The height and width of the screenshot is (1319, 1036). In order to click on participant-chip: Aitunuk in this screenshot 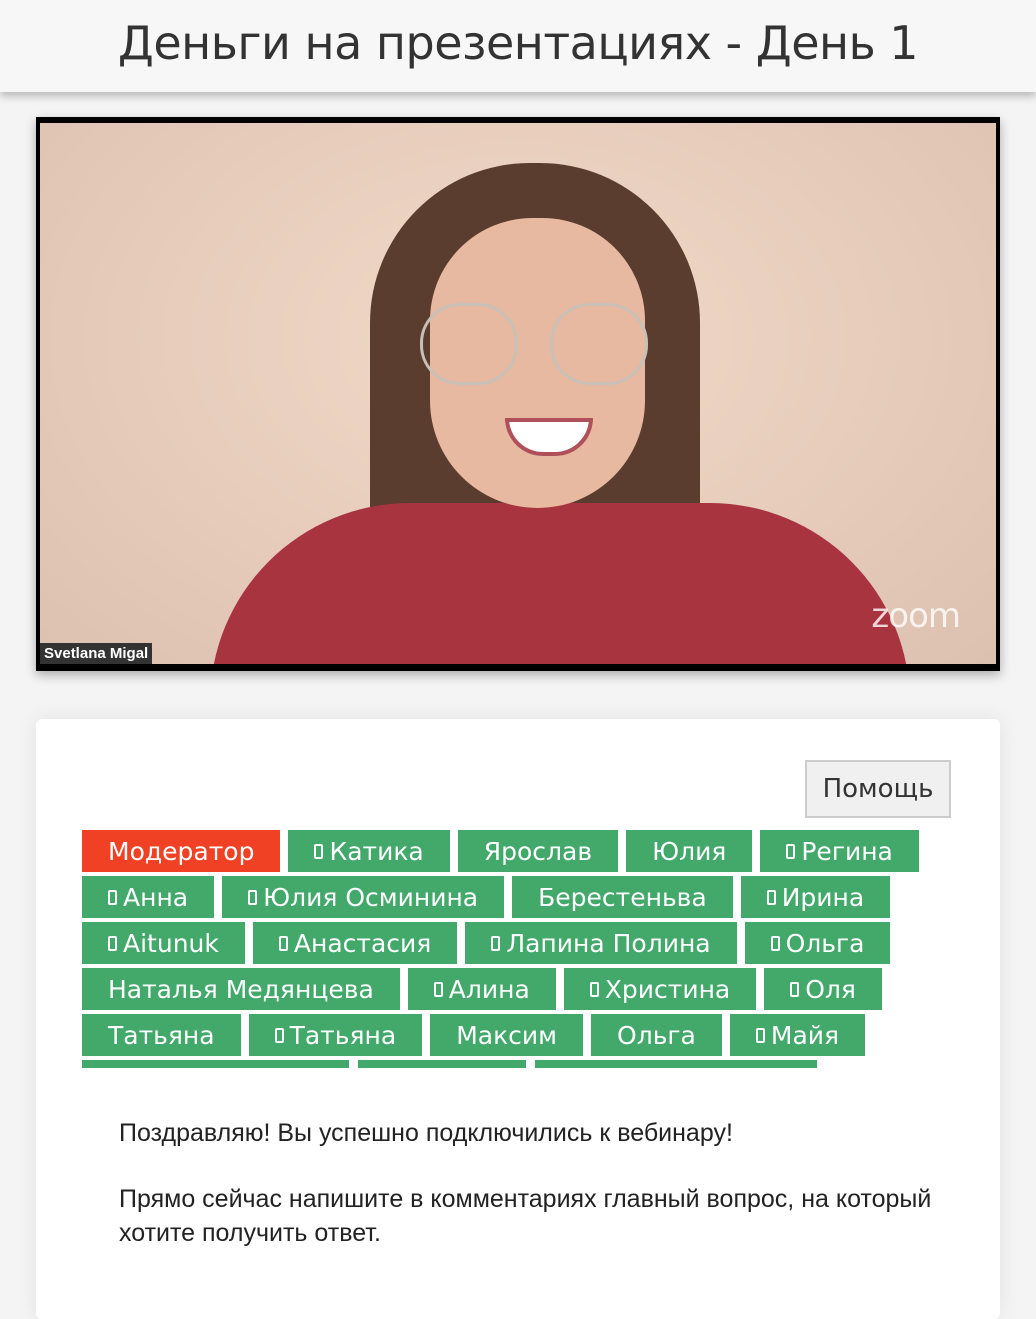, I will do `click(163, 943)`.